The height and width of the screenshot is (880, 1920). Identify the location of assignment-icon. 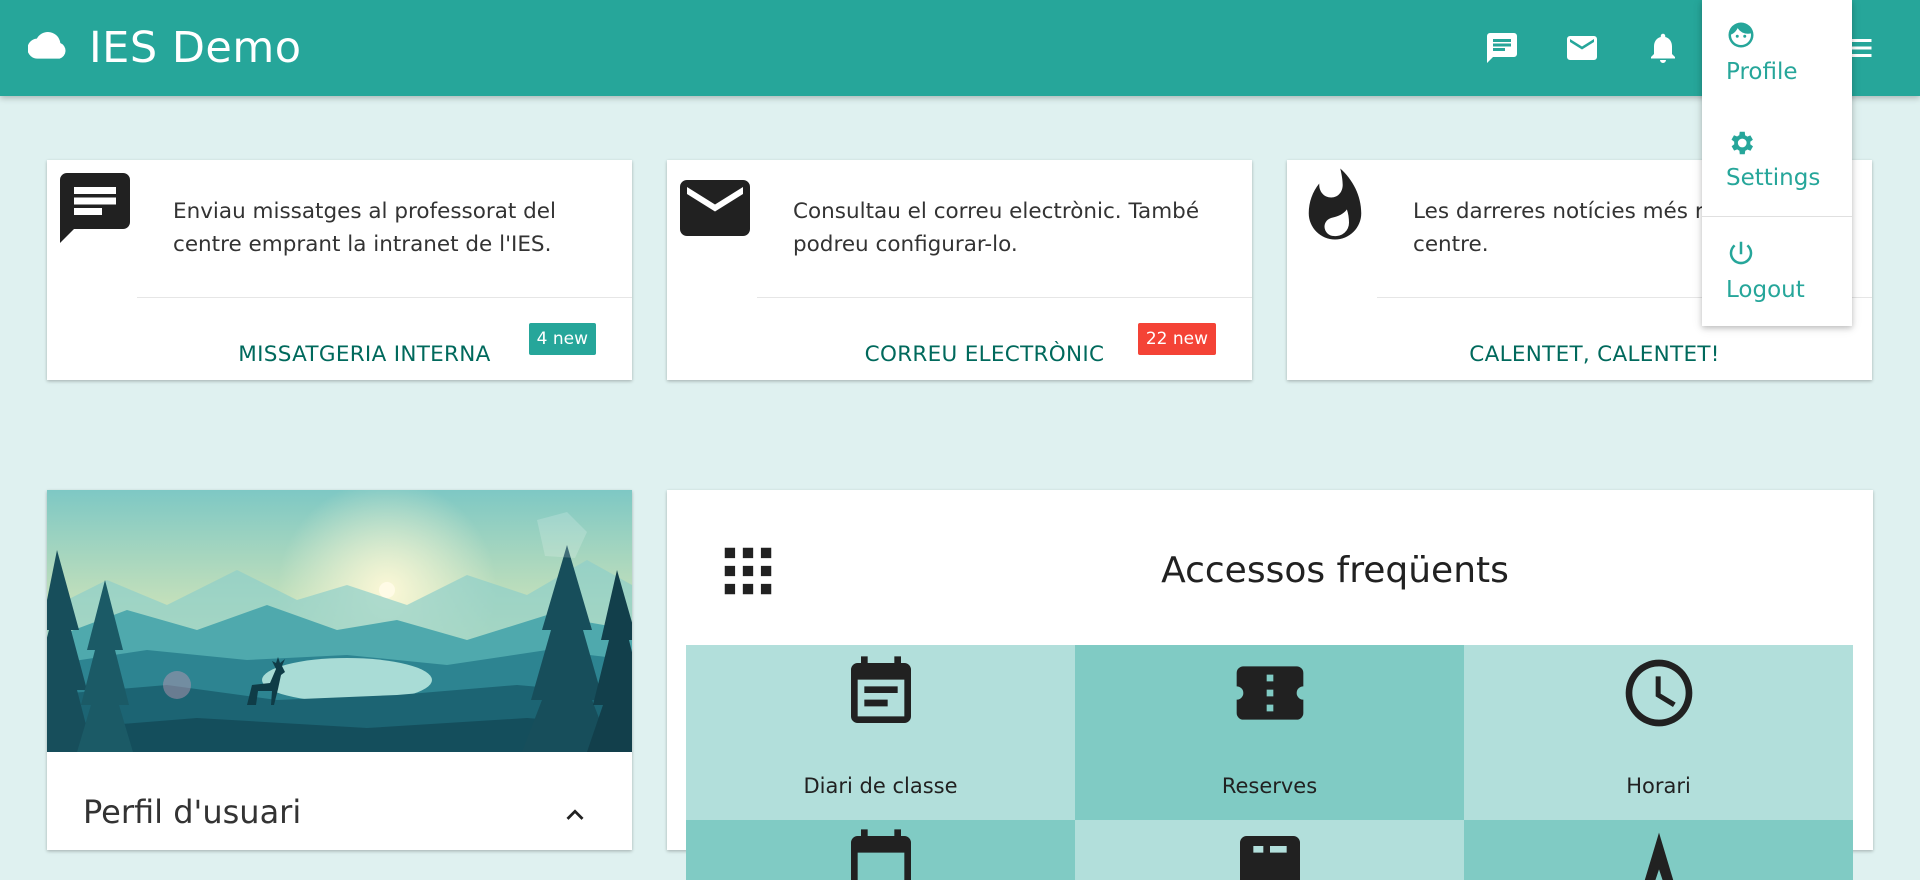
(1270, 853).